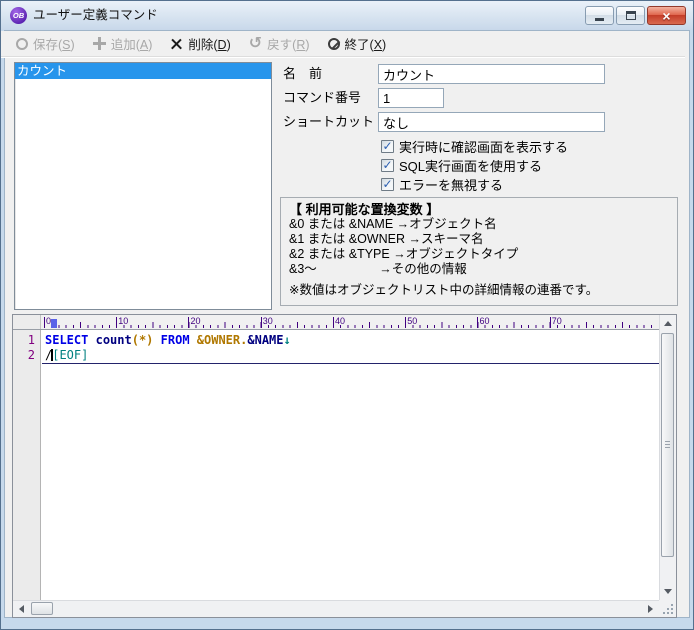  Describe the element at coordinates (265, 340) in the screenshot. I see `code-token: &NAME` at that location.